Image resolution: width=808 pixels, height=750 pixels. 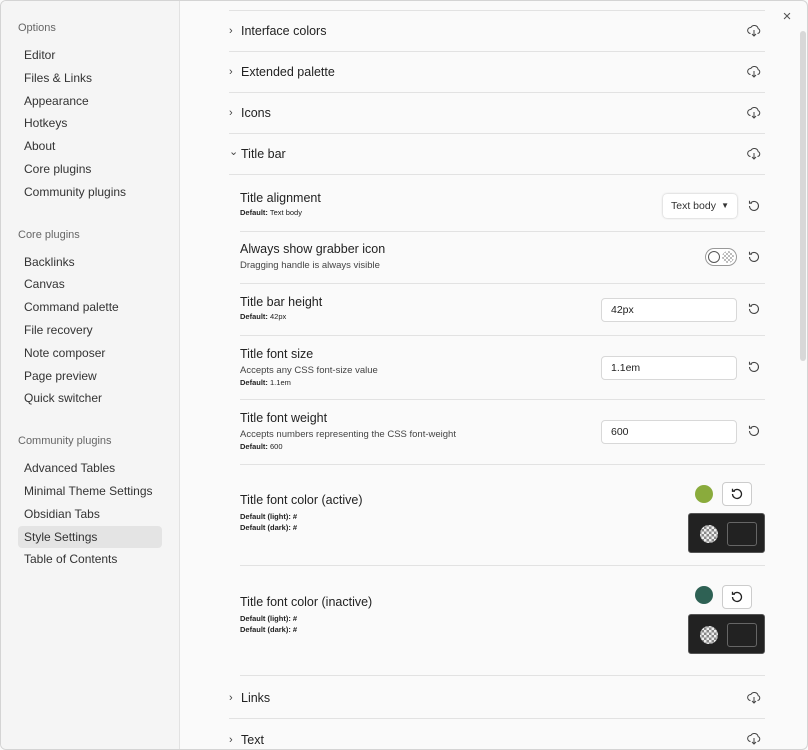 I want to click on sidebar-item-canvas: Canvas, so click(x=90, y=284).